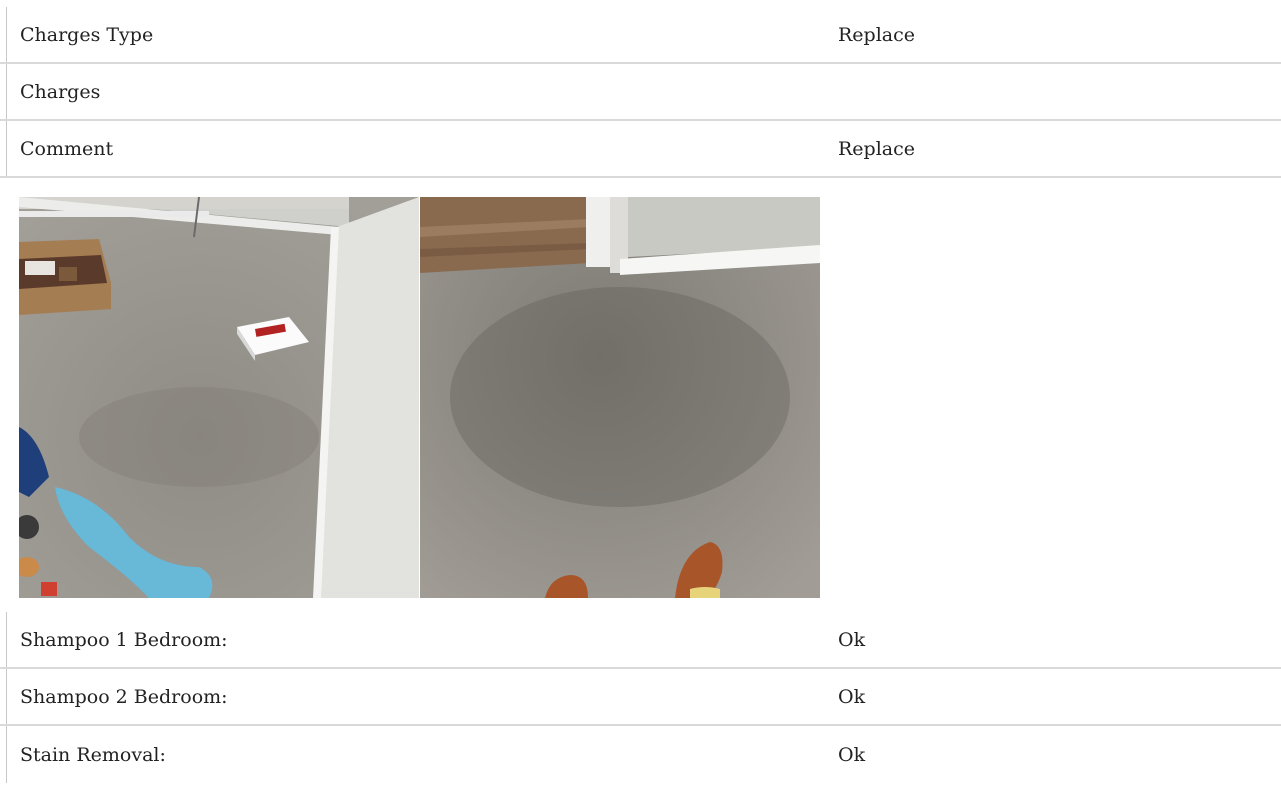 This screenshot has height=785, width=1281. I want to click on table-row: Charges Type Replace, so click(640, 35).